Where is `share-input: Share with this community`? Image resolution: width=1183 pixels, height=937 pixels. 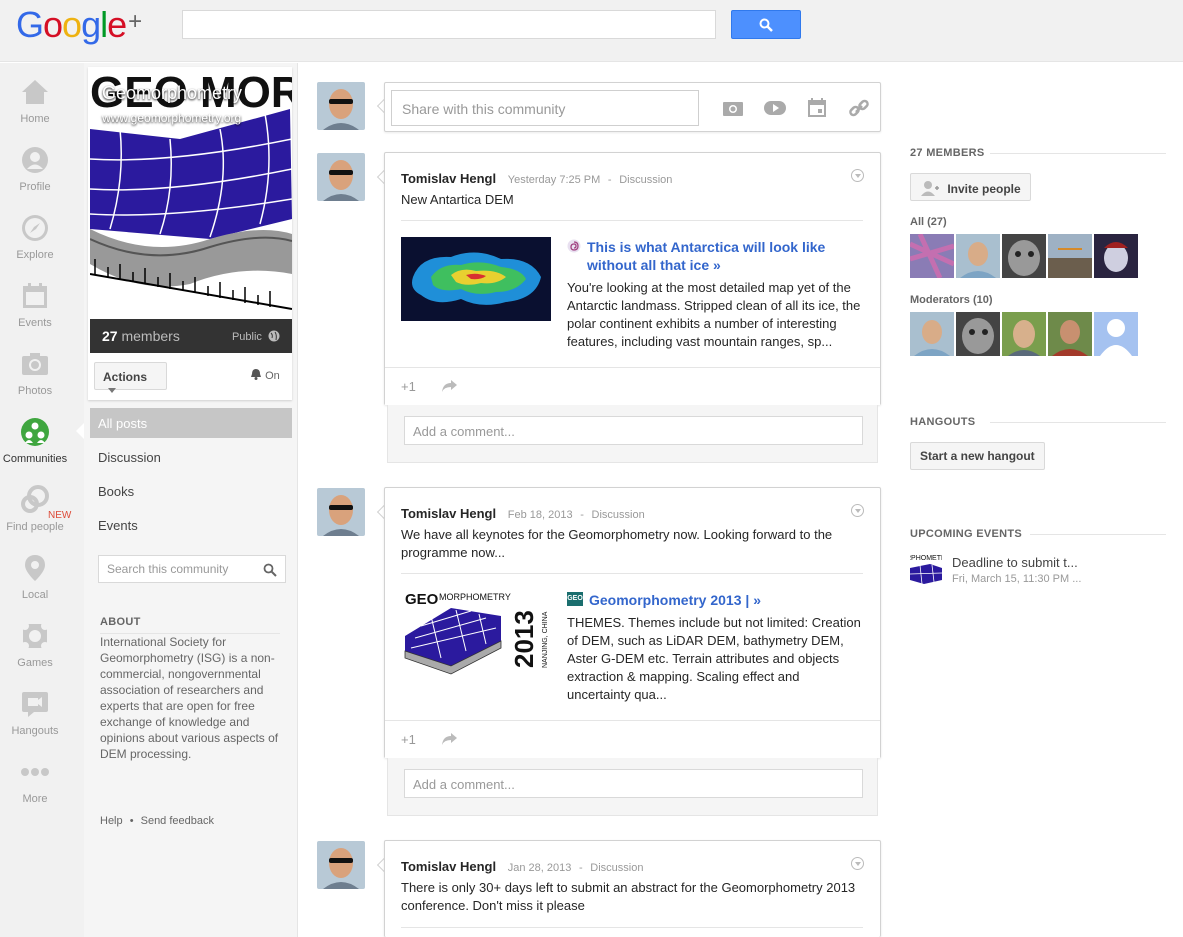
share-input: Share with this community is located at coordinates (545, 108).